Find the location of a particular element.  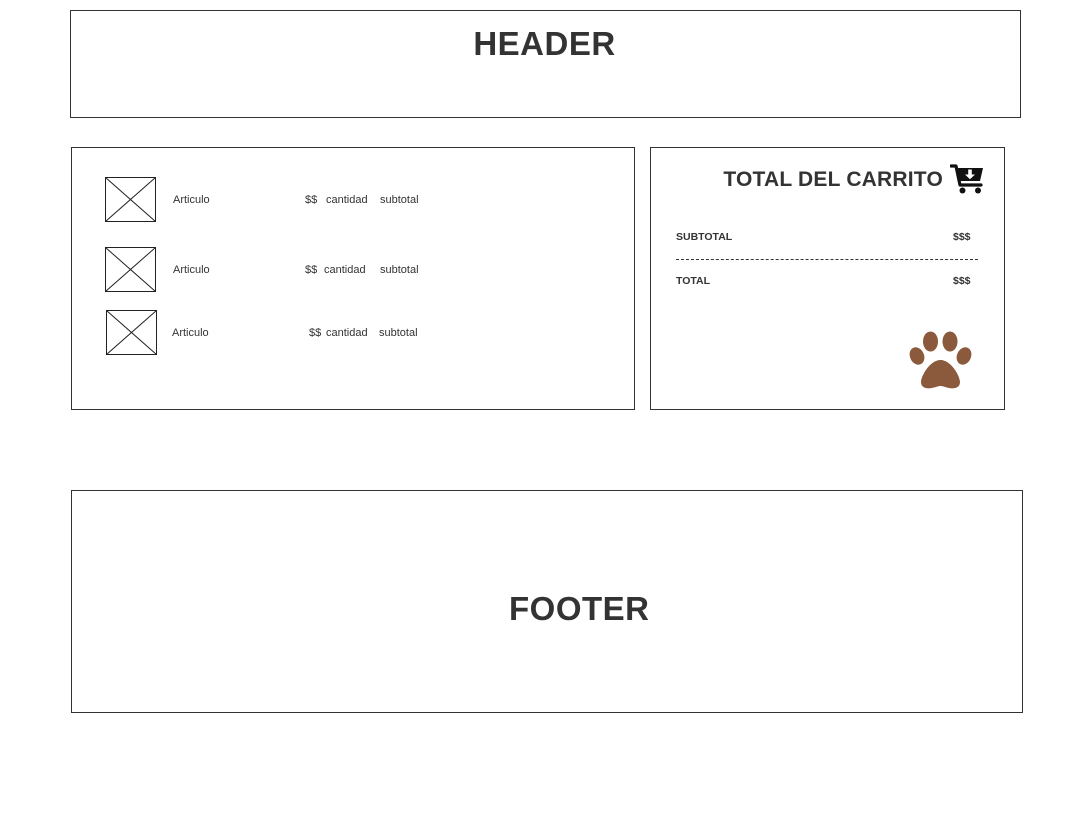

footer-title: FOOTER is located at coordinates (579, 608).